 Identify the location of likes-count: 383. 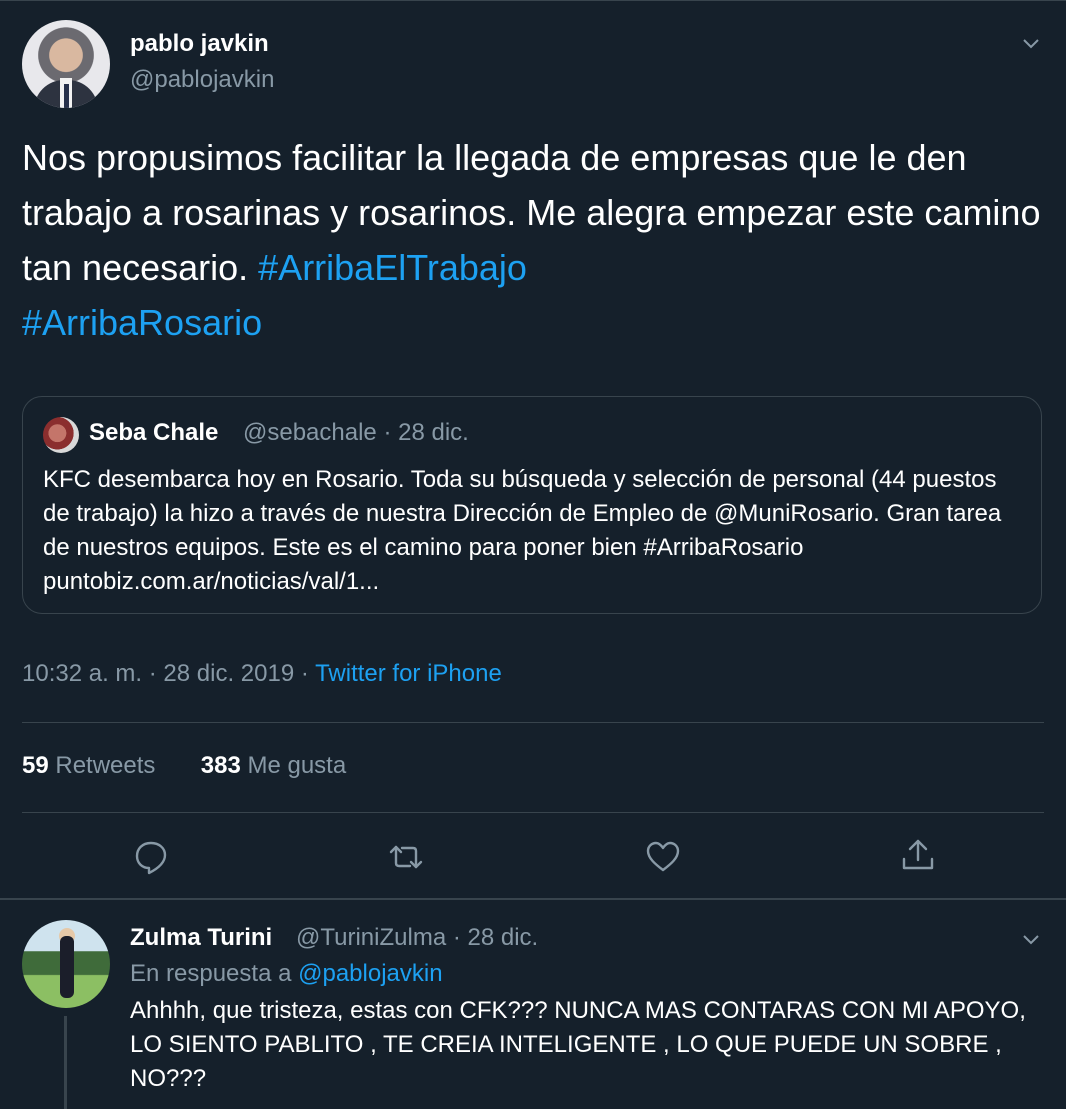
(220, 765).